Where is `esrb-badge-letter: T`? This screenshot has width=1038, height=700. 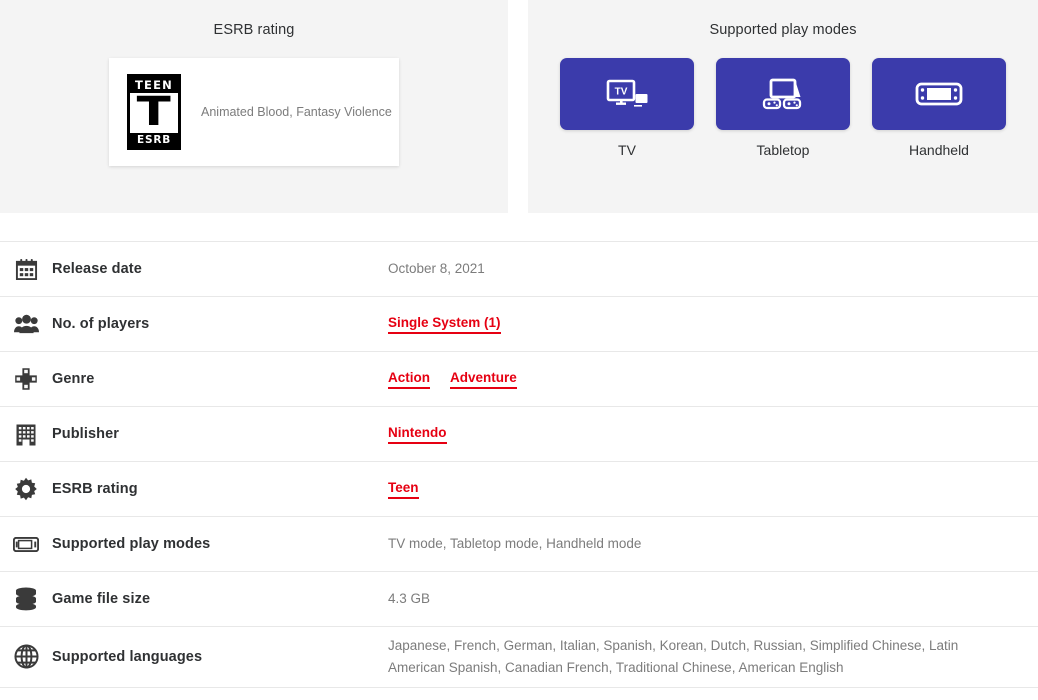
esrb-badge-letter: T is located at coordinates (154, 111).